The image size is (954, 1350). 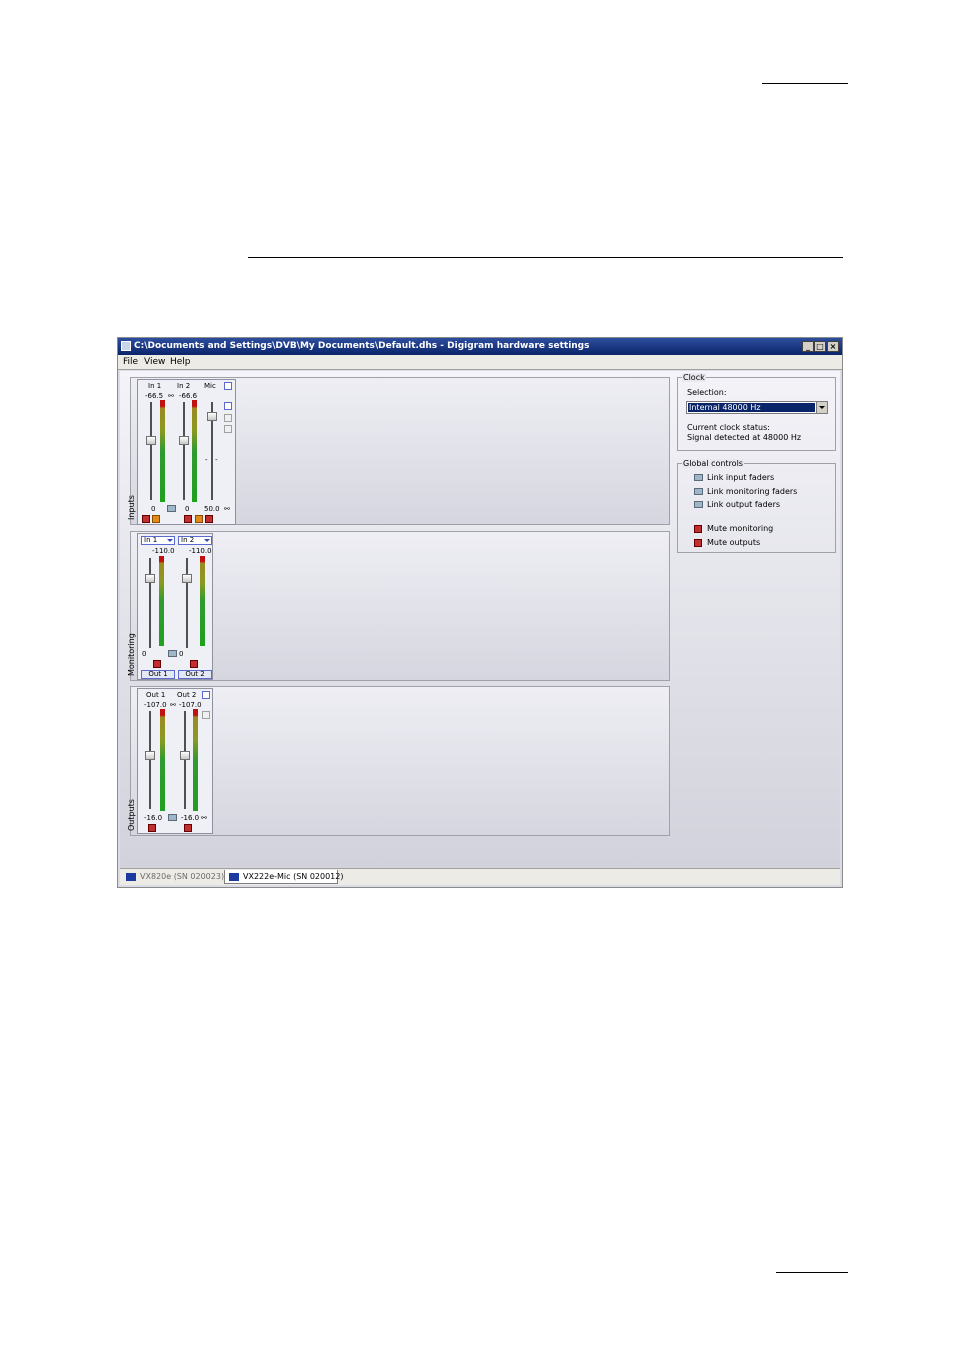 I want to click on output-1-level: -107.0, so click(x=155, y=705).